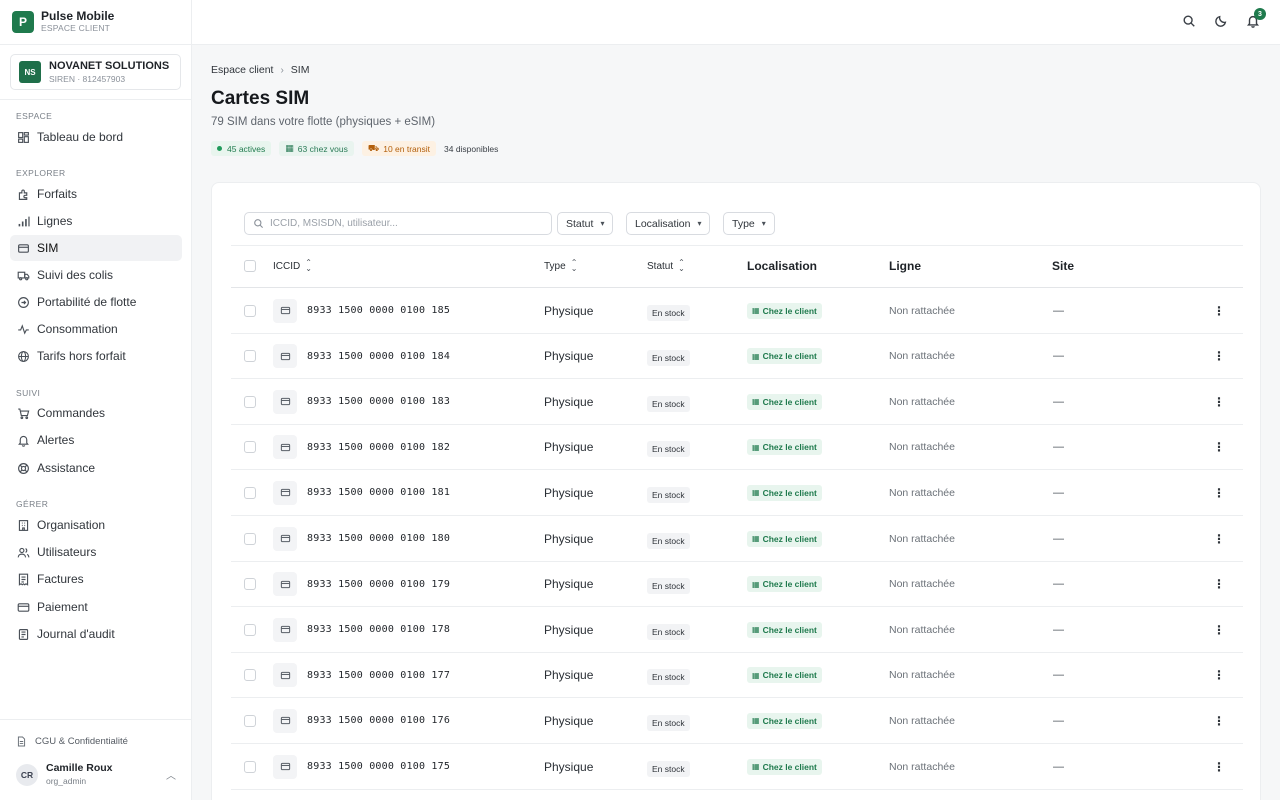 The image size is (1280, 800). I want to click on column-site: Site, so click(1063, 266).